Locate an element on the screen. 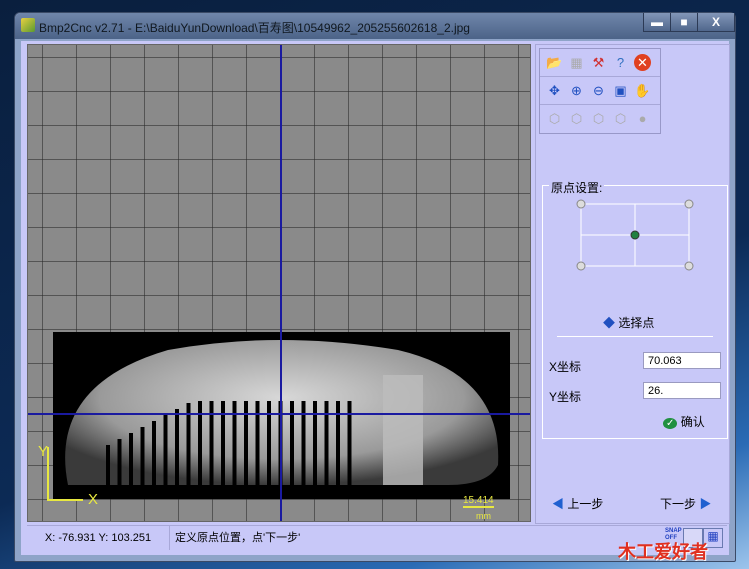 The width and height of the screenshot is (749, 569). next-step-button: 下一步 ▶ is located at coordinates (685, 503).